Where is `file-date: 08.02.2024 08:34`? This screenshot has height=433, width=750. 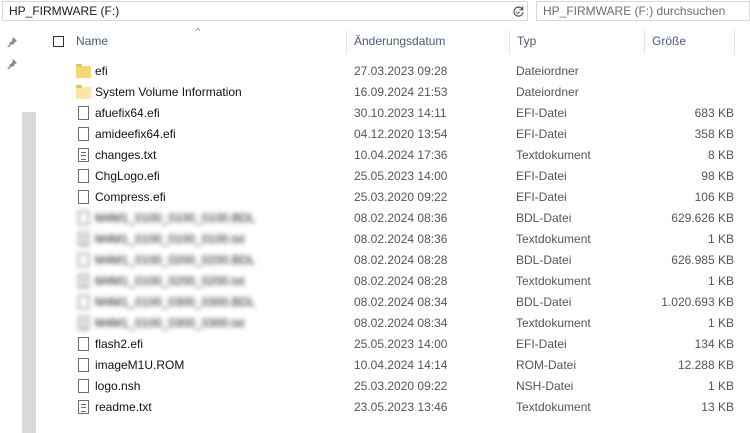 file-date: 08.02.2024 08:34 is located at coordinates (401, 302).